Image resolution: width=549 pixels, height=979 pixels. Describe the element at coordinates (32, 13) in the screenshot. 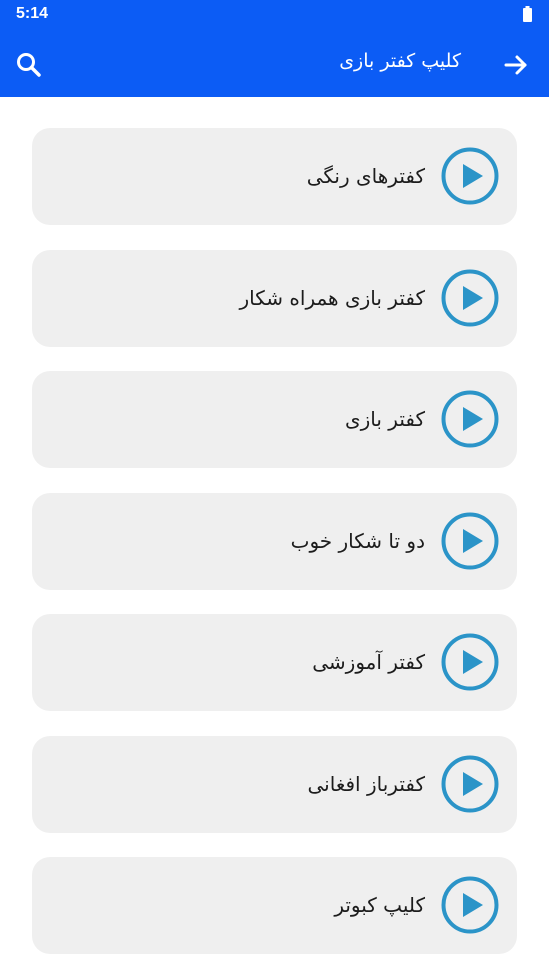

I see `status-time: 5:14` at that location.